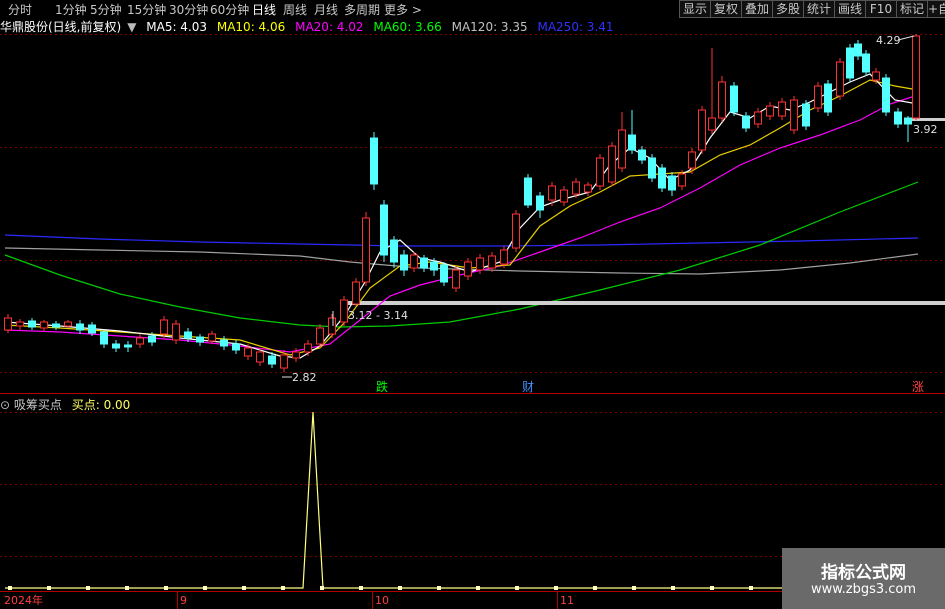  What do you see at coordinates (38, 405) in the screenshot?
I see `indicator-name: 吸筹买点` at bounding box center [38, 405].